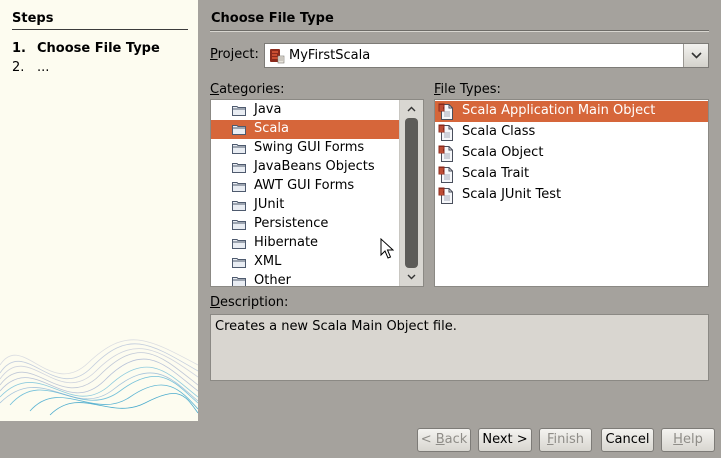 The width and height of the screenshot is (721, 458). What do you see at coordinates (571, 195) in the screenshot?
I see `file-type-item-scala-junit-test: Scala JUnit Test` at bounding box center [571, 195].